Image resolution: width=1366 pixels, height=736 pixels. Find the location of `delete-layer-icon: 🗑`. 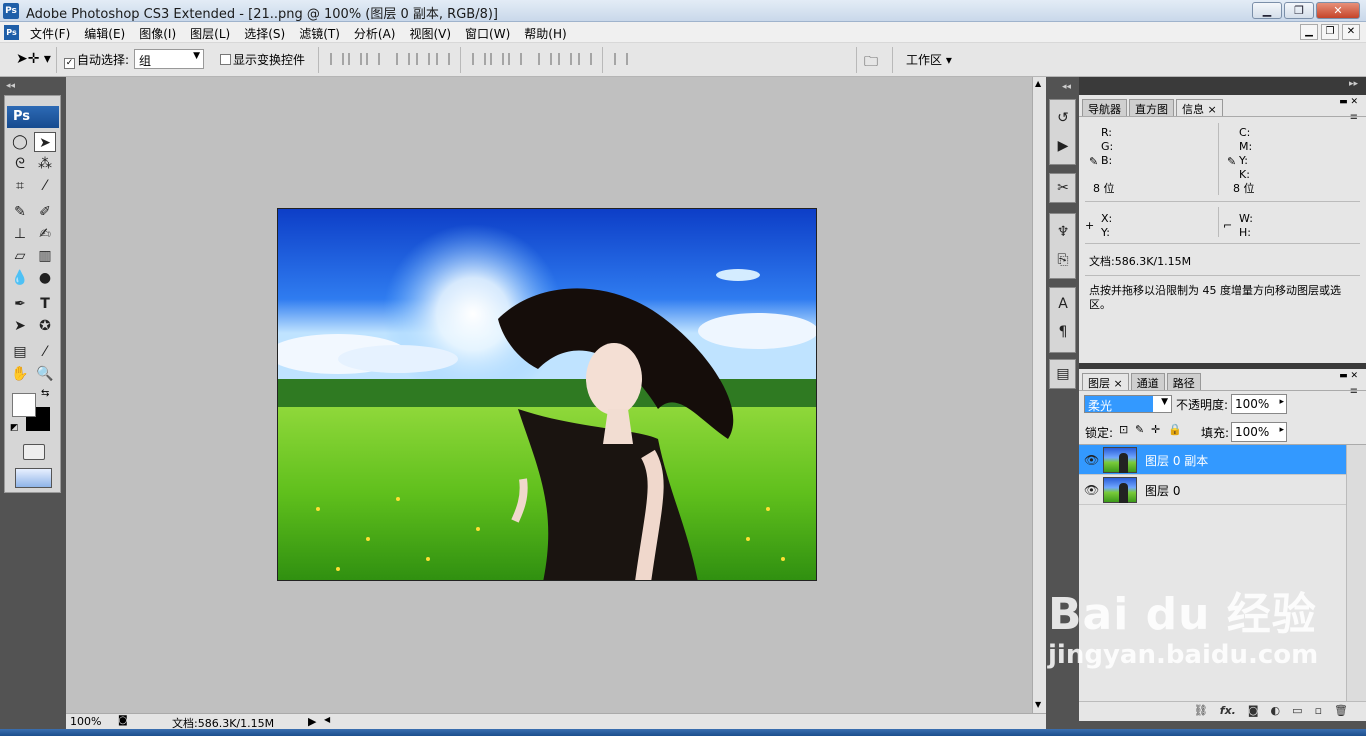

delete-layer-icon: 🗑 is located at coordinates (1341, 711).